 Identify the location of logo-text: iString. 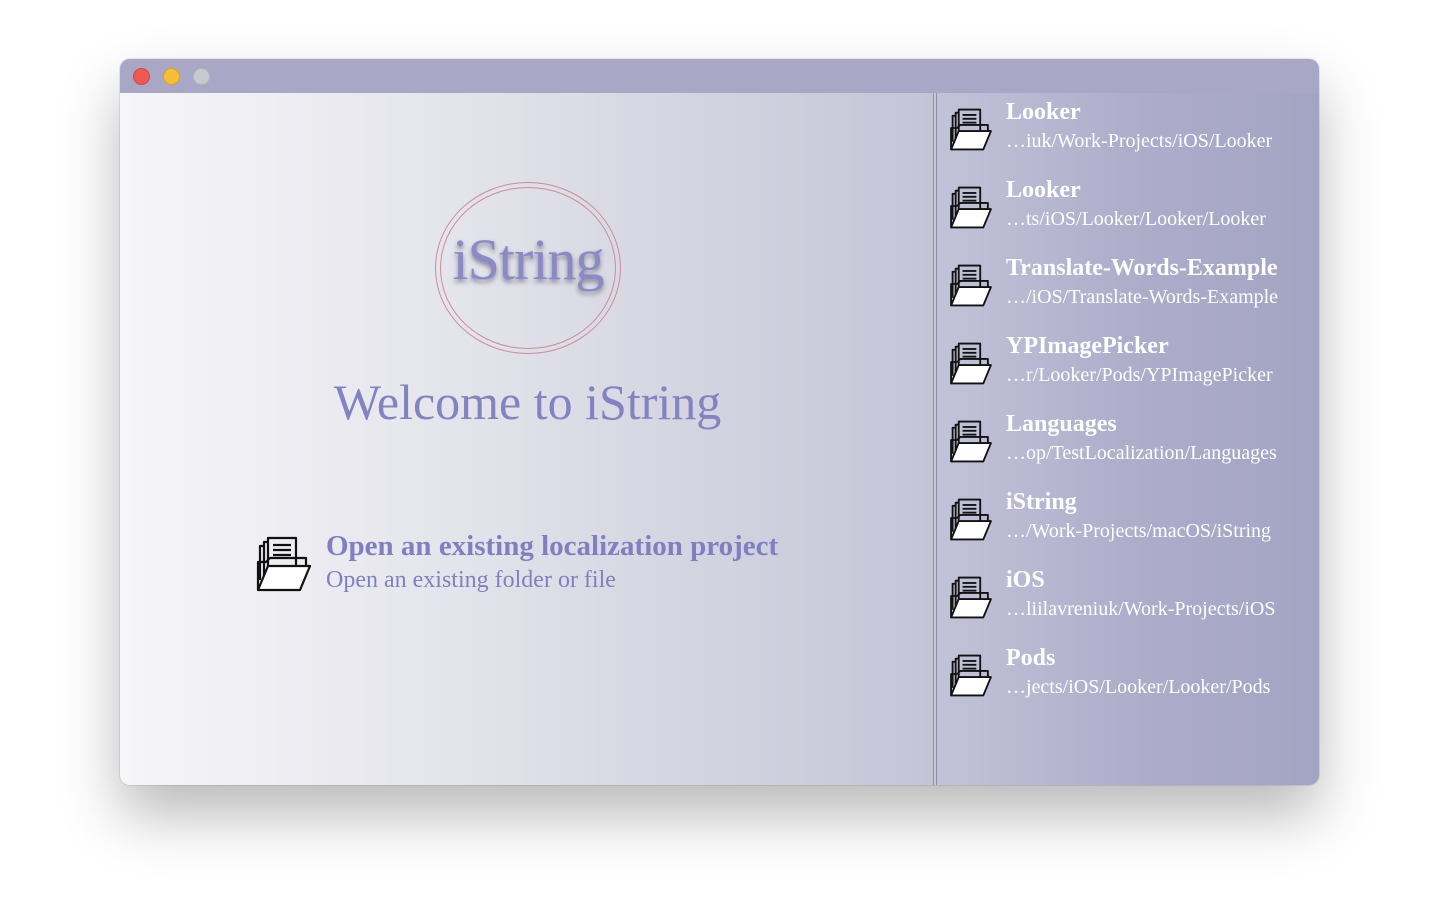
(528, 259).